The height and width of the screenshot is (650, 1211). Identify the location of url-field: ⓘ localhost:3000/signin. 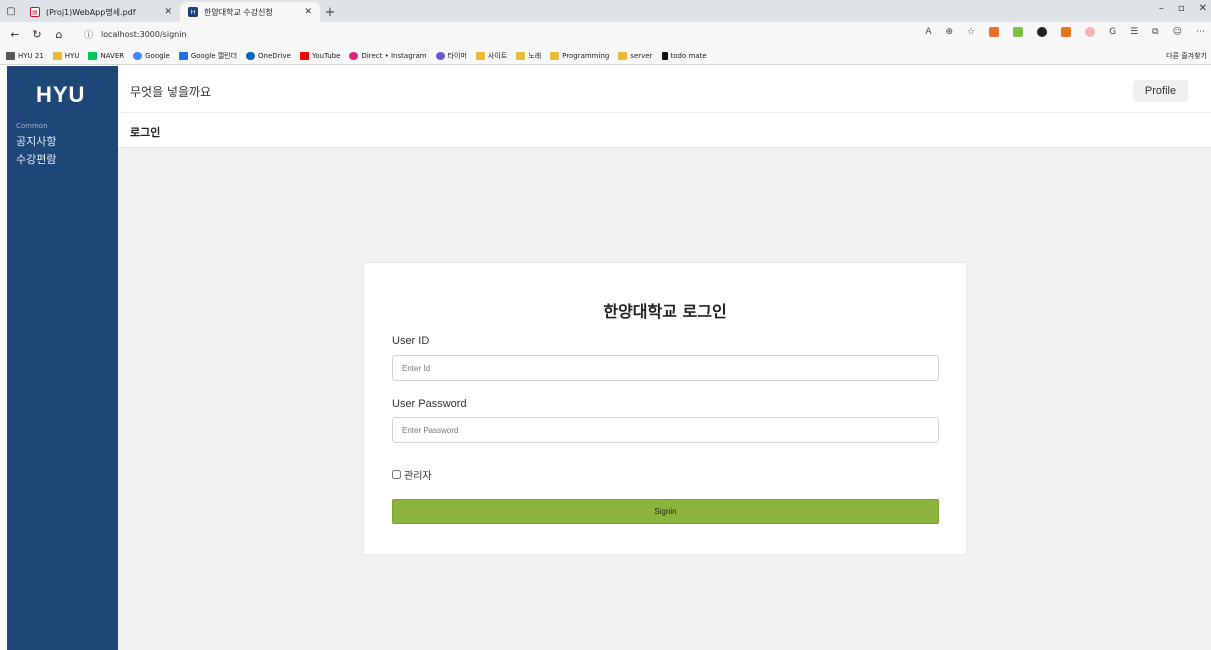
(468, 35).